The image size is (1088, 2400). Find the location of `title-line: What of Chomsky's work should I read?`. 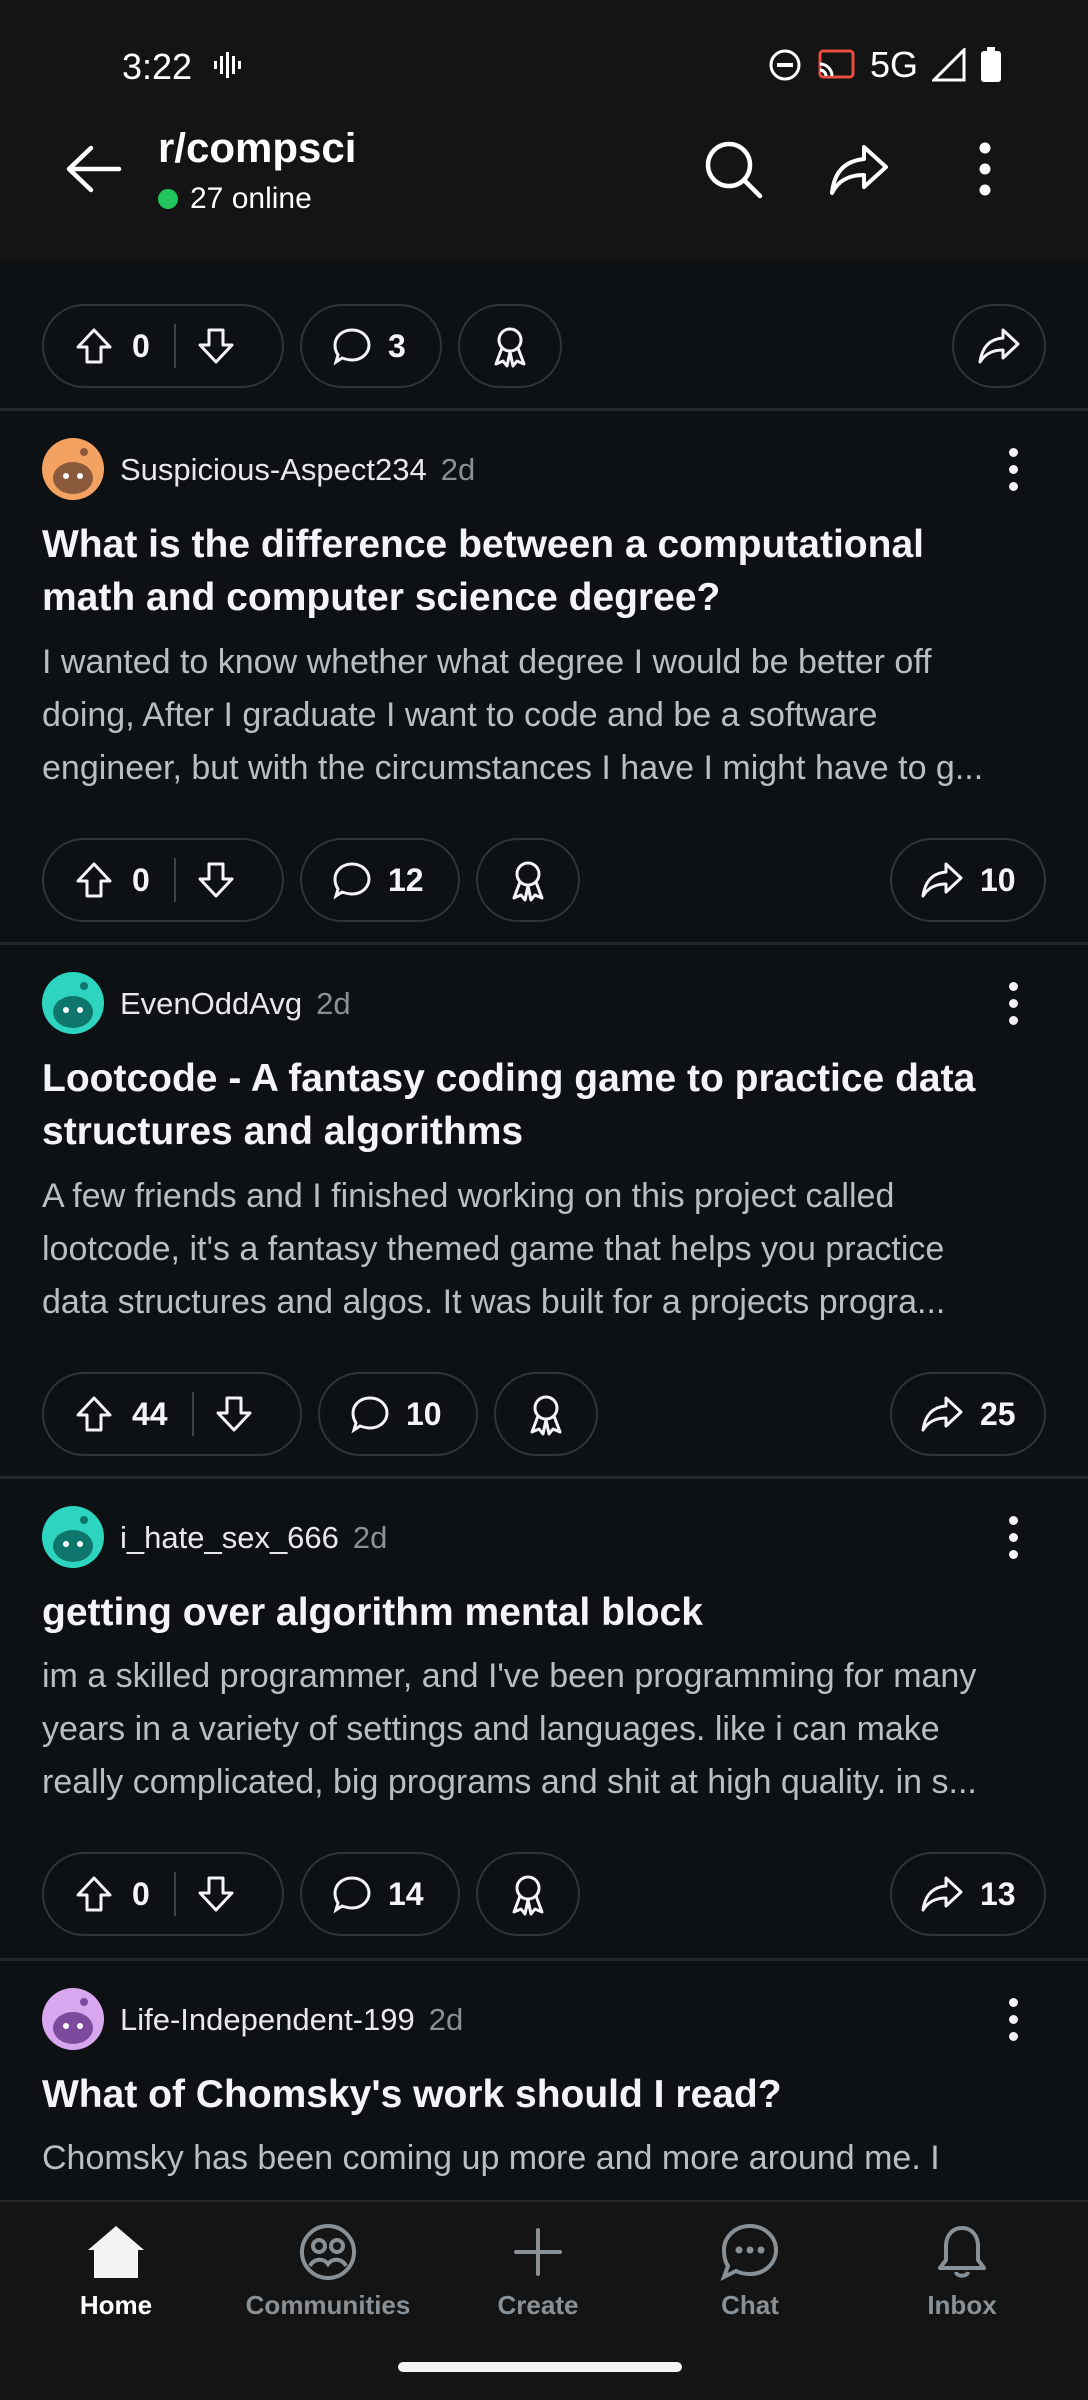

title-line: What of Chomsky's work should I read? is located at coordinates (412, 2094).